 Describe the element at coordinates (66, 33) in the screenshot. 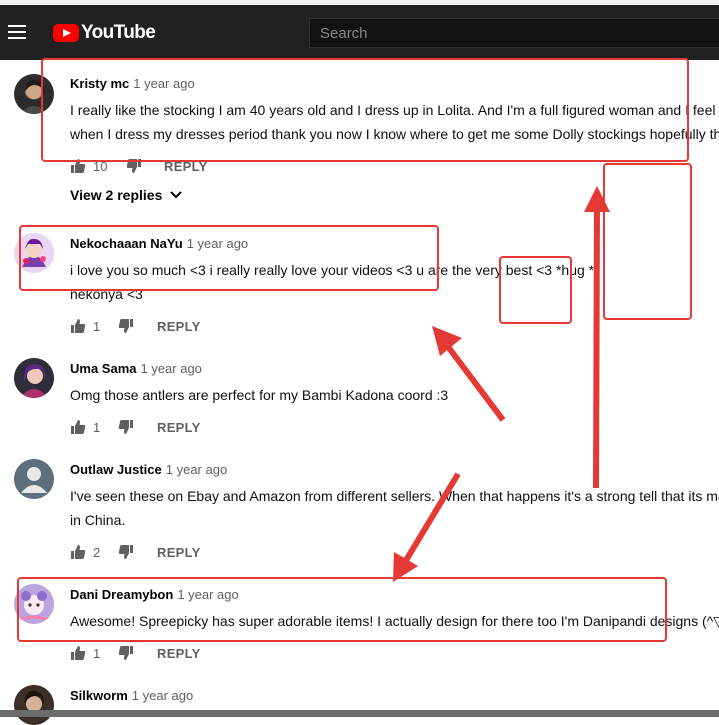

I see `play-button-icon` at that location.